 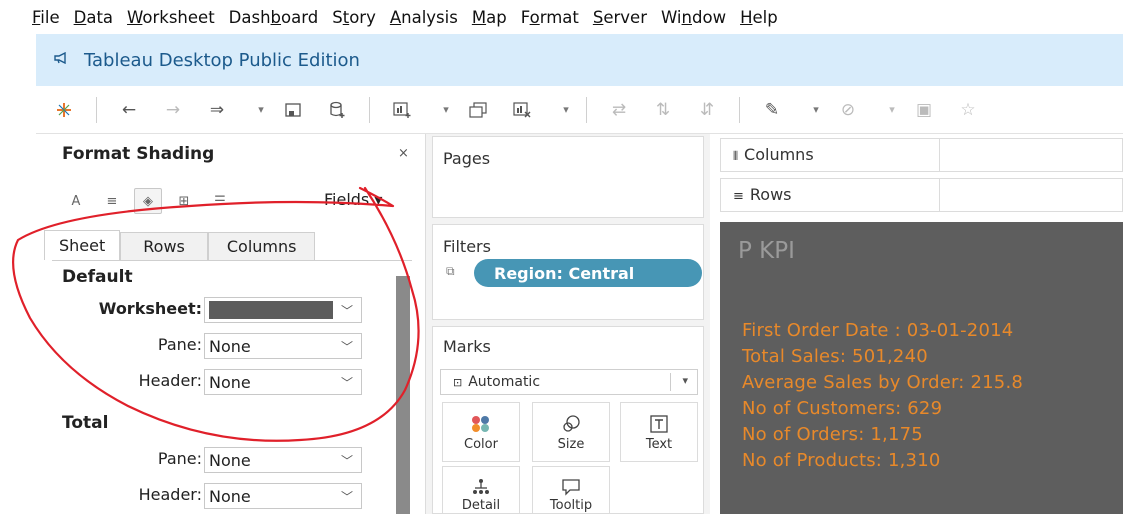 What do you see at coordinates (504, 382) in the screenshot?
I see `mark-type-value: Automatic` at bounding box center [504, 382].